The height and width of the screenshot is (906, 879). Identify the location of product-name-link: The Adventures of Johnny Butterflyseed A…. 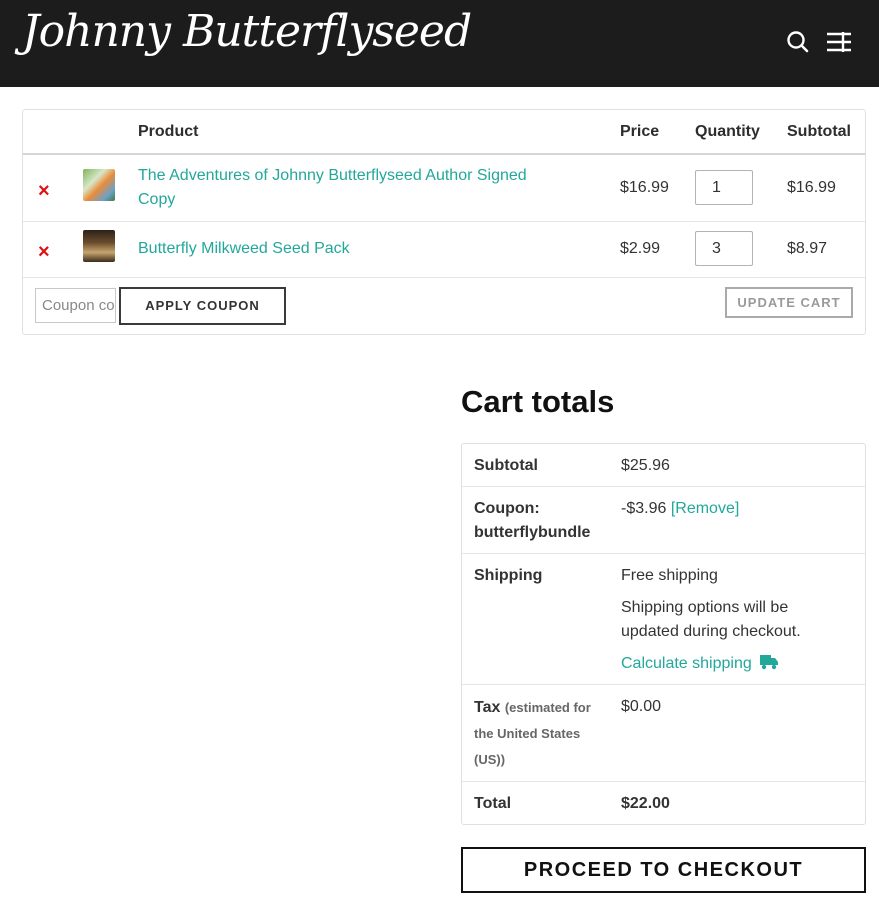
(332, 188).